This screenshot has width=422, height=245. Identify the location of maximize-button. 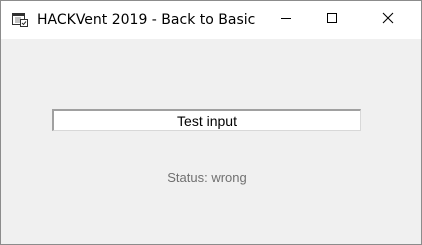
(332, 20).